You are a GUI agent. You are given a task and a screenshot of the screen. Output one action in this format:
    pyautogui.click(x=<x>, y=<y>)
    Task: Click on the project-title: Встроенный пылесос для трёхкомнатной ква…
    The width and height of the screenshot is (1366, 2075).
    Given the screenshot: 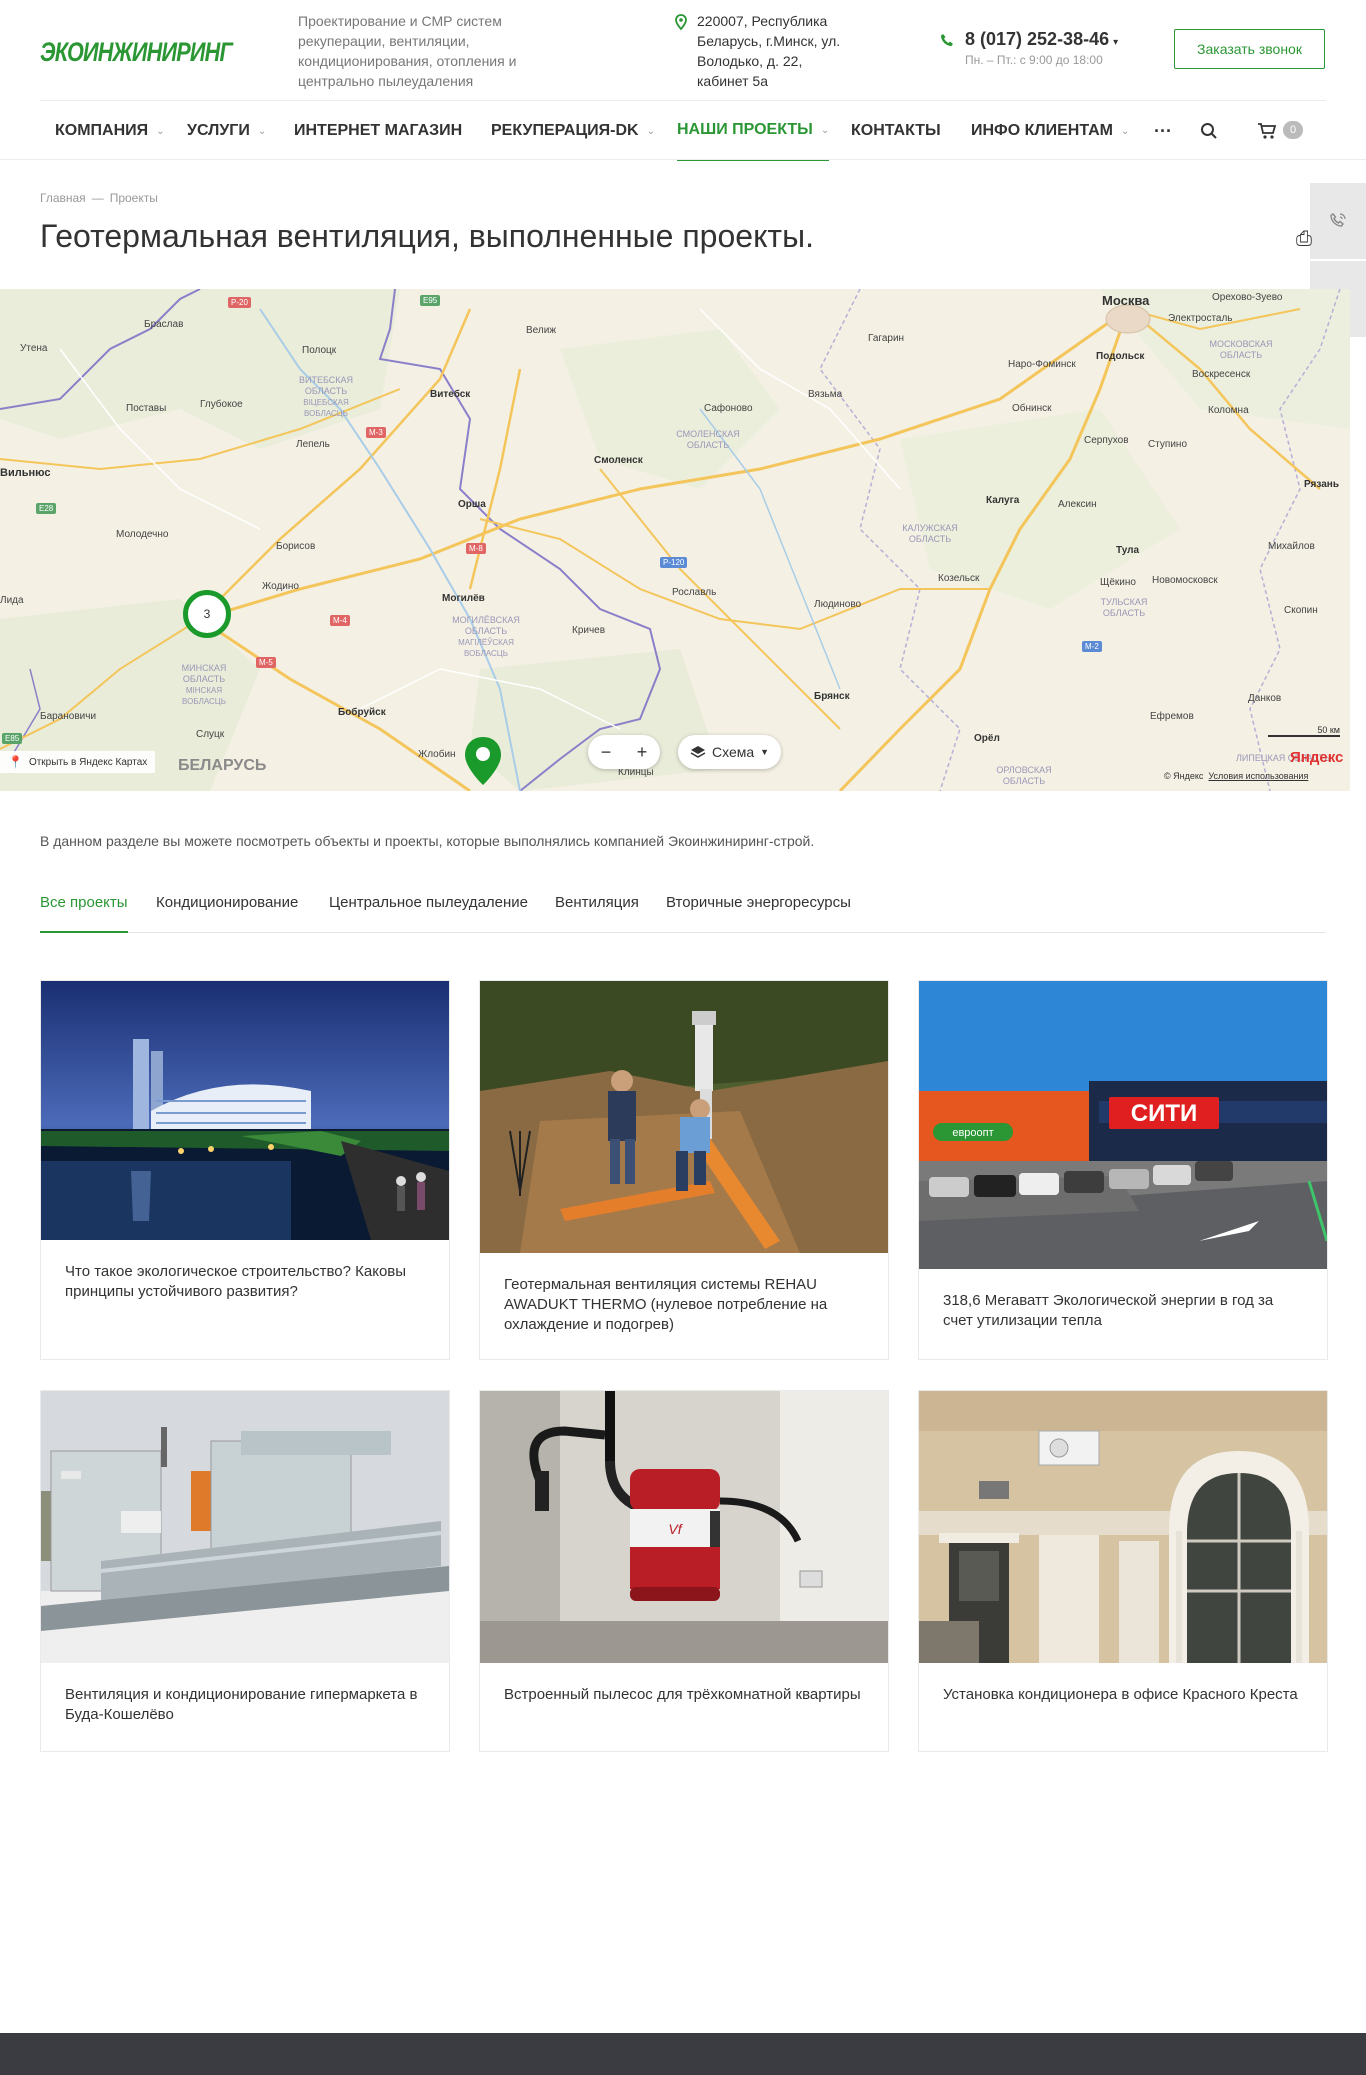 What is the action you would take?
    pyautogui.click(x=684, y=1684)
    